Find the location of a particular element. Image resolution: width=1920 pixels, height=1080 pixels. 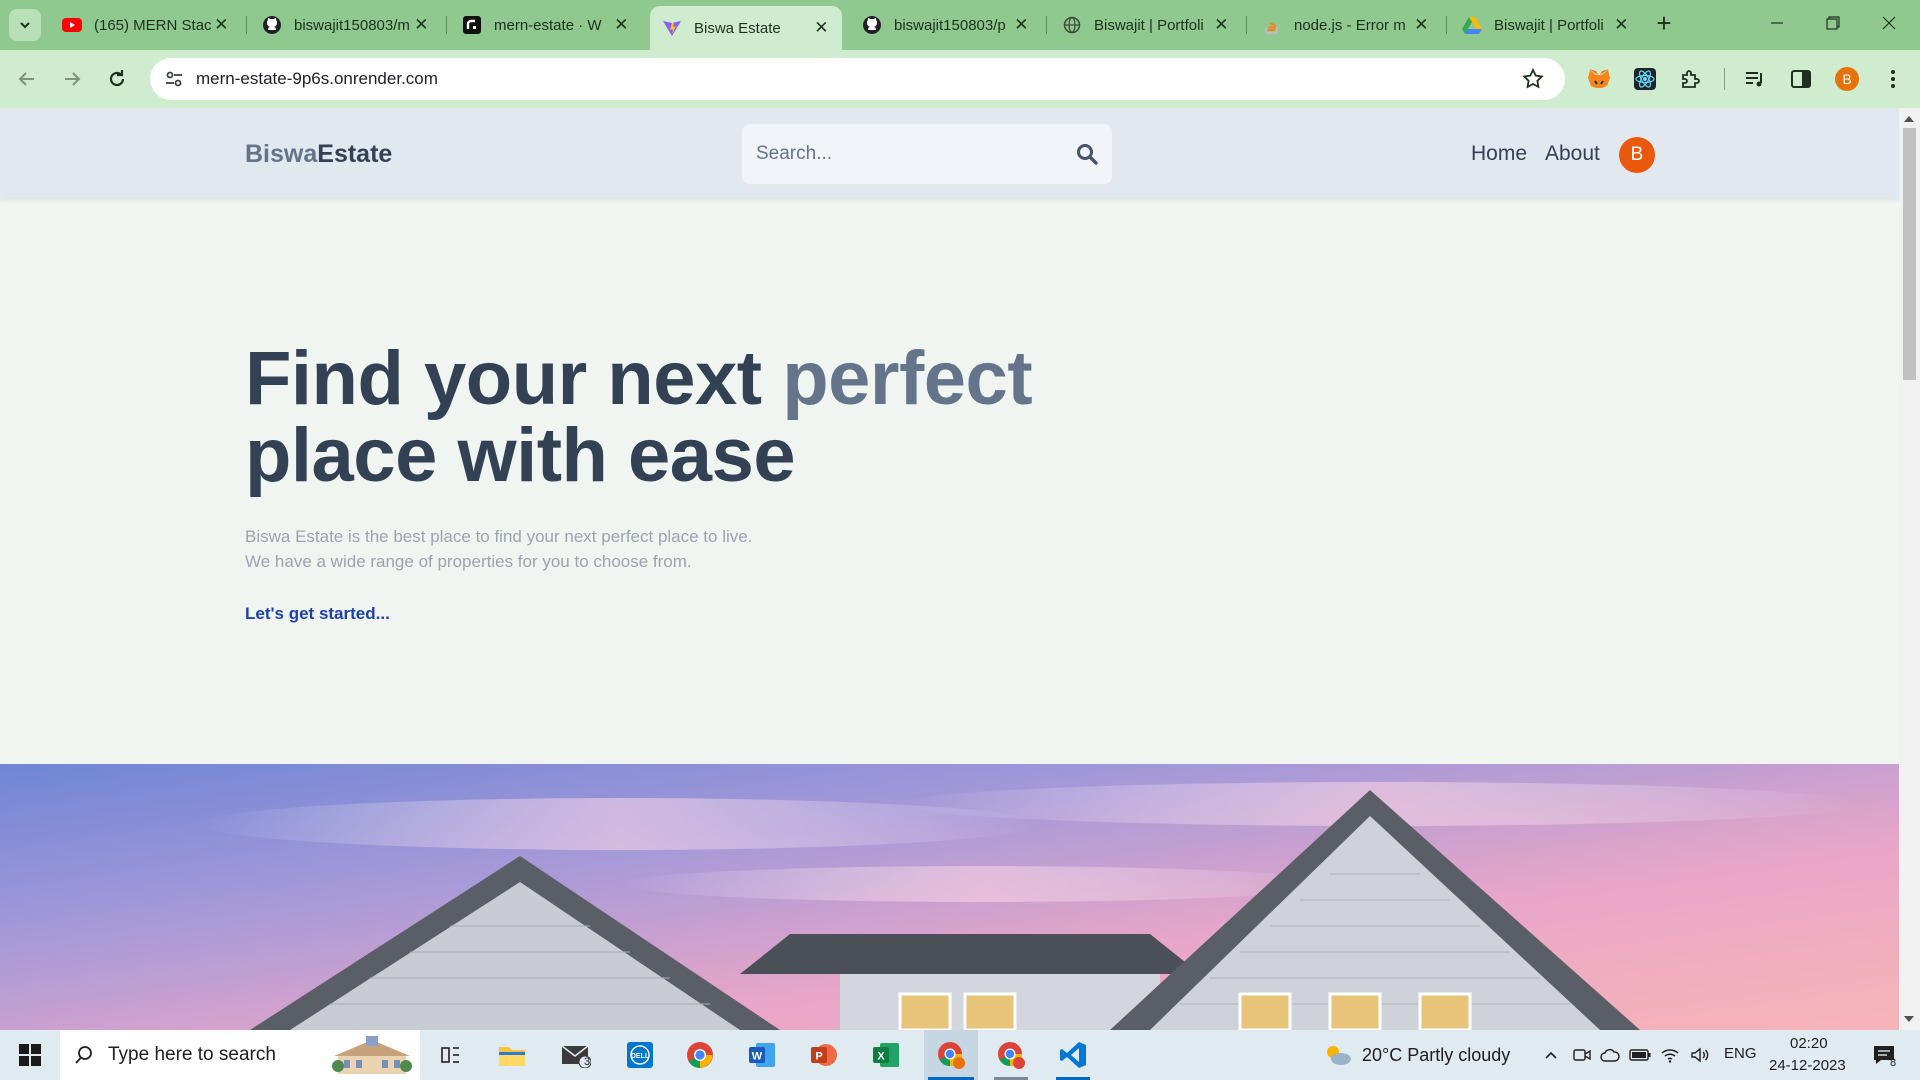

logo-part-1: Biswa is located at coordinates (281, 154).